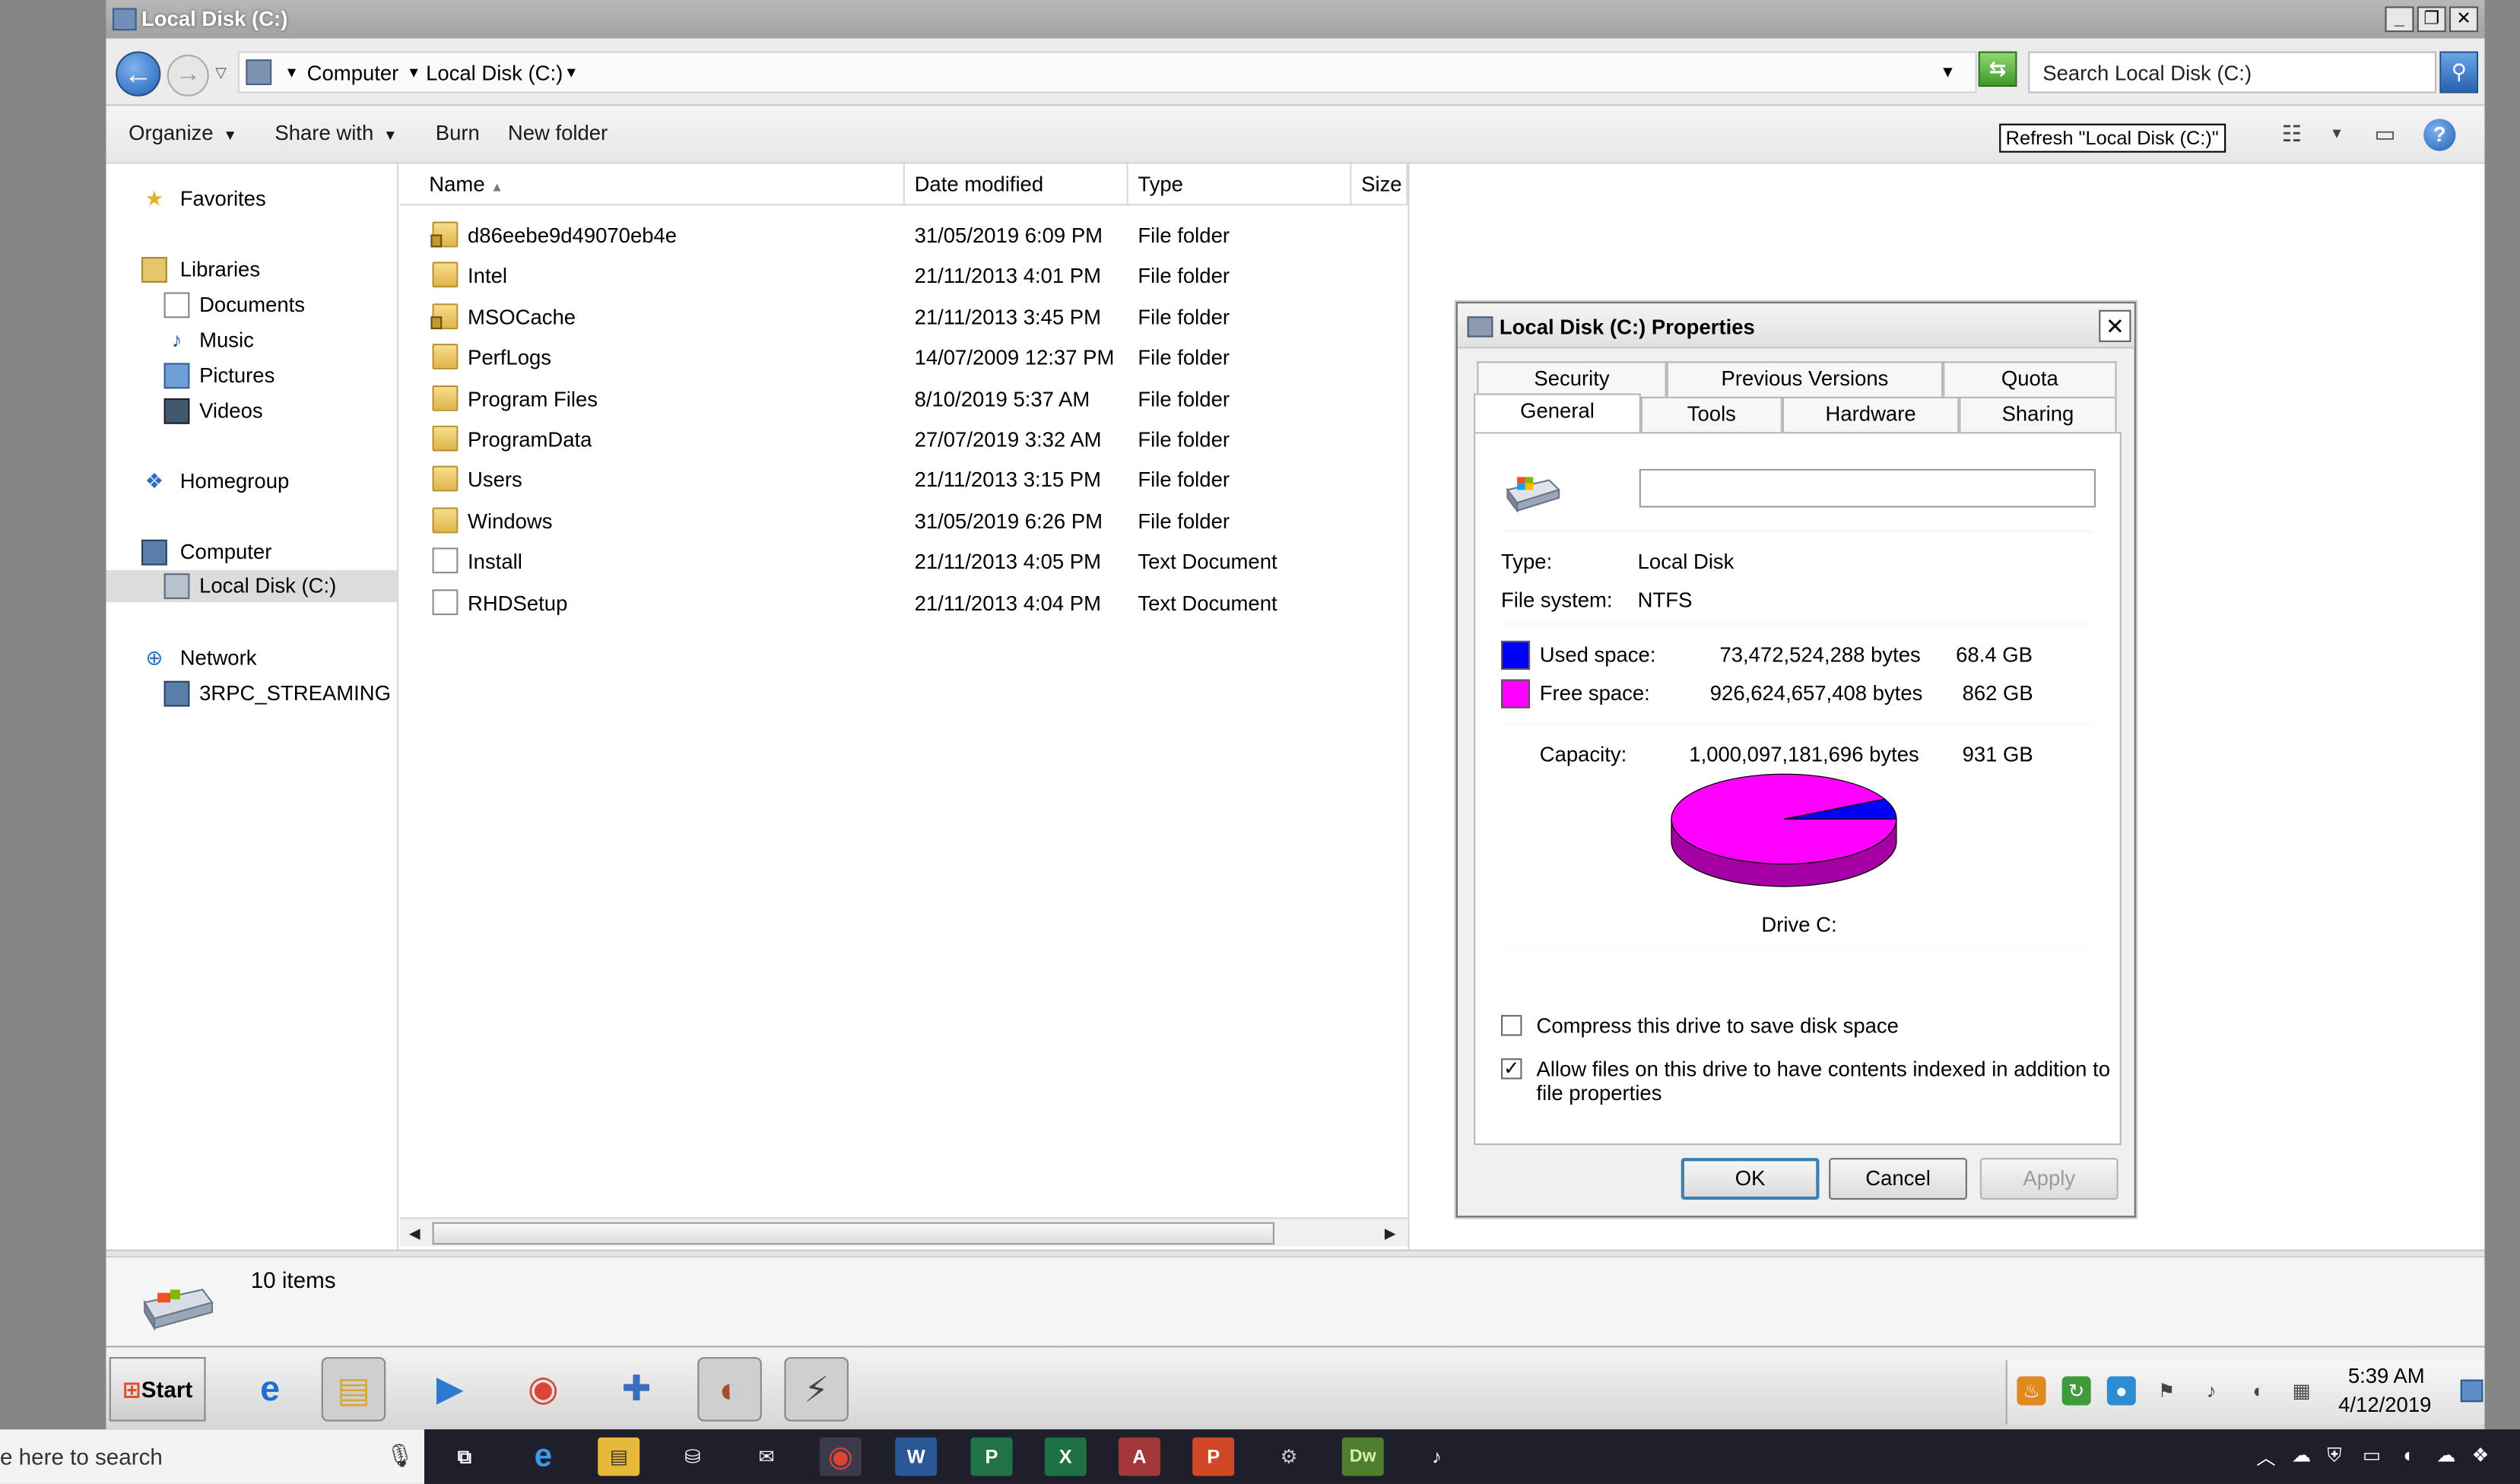 The width and height of the screenshot is (2520, 1484). What do you see at coordinates (1107, 72) in the screenshot?
I see `breadcrumb: ▼ Computer ▼ Local Disk (C:) ▼ ▼` at bounding box center [1107, 72].